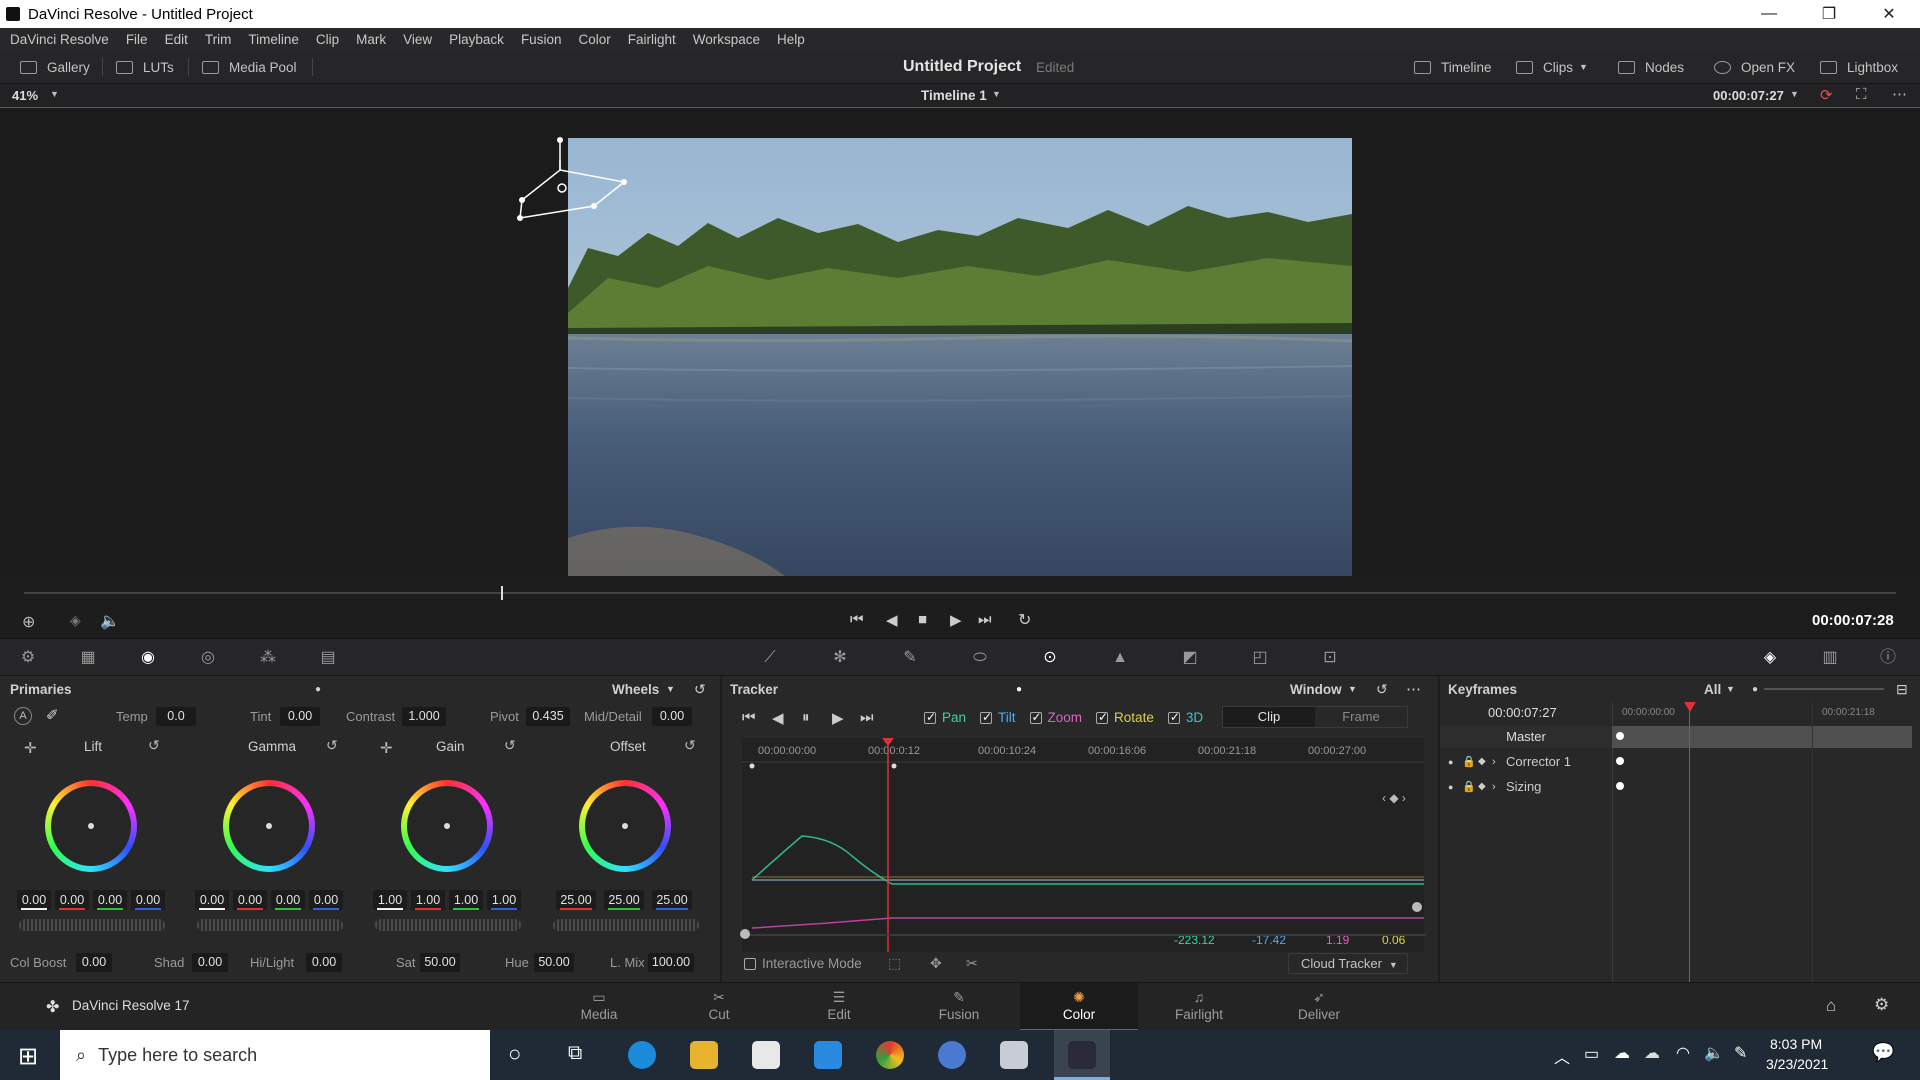  What do you see at coordinates (956, 620) in the screenshot?
I see `play-icon: ▶` at bounding box center [956, 620].